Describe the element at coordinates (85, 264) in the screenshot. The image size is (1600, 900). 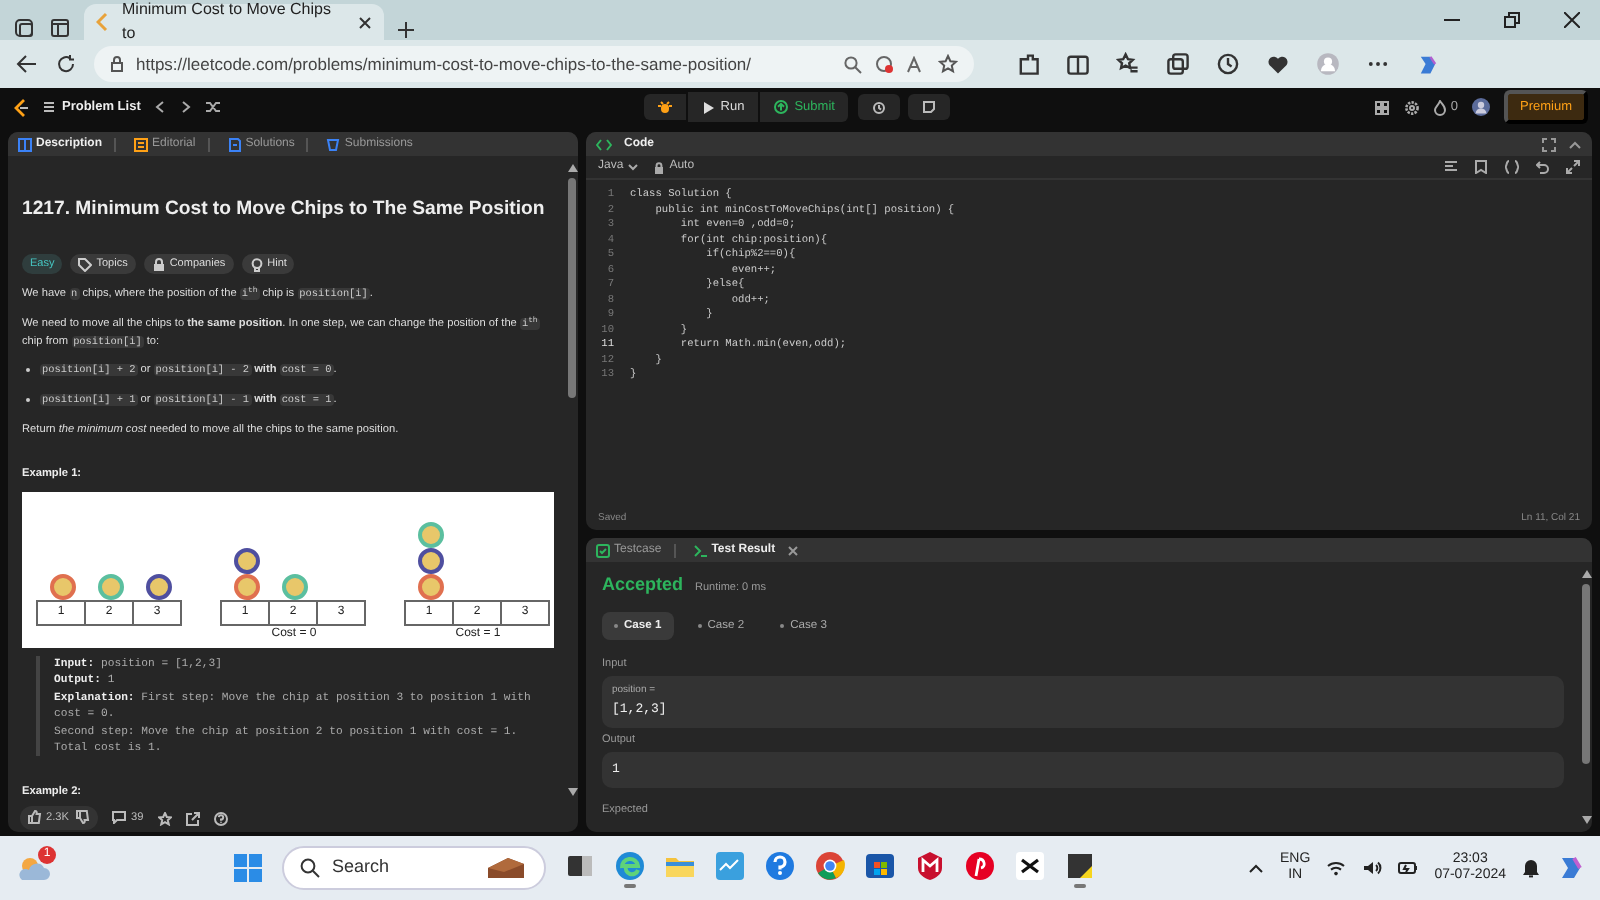
I see `tag-icon` at that location.